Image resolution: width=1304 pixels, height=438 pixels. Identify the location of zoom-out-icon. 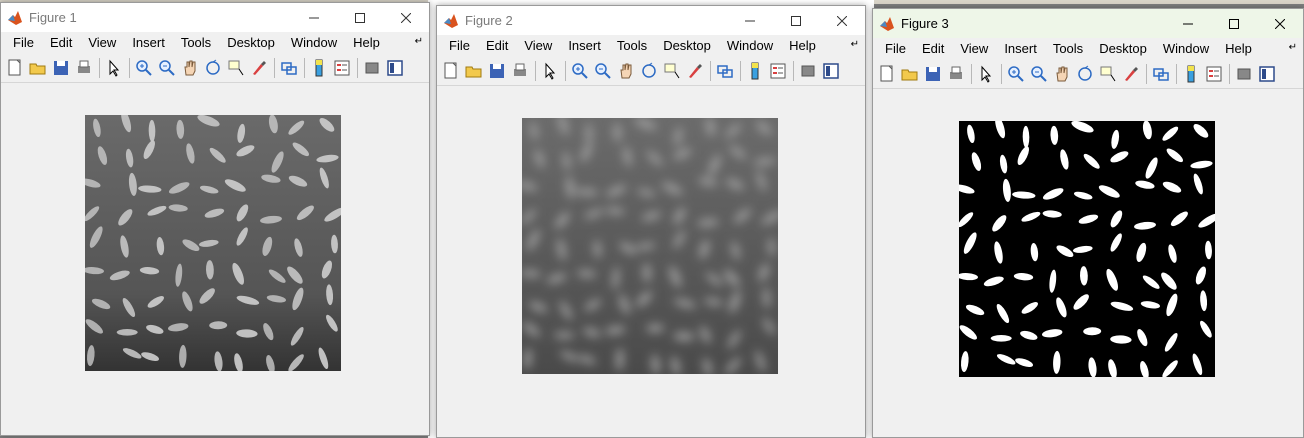
(1039, 74).